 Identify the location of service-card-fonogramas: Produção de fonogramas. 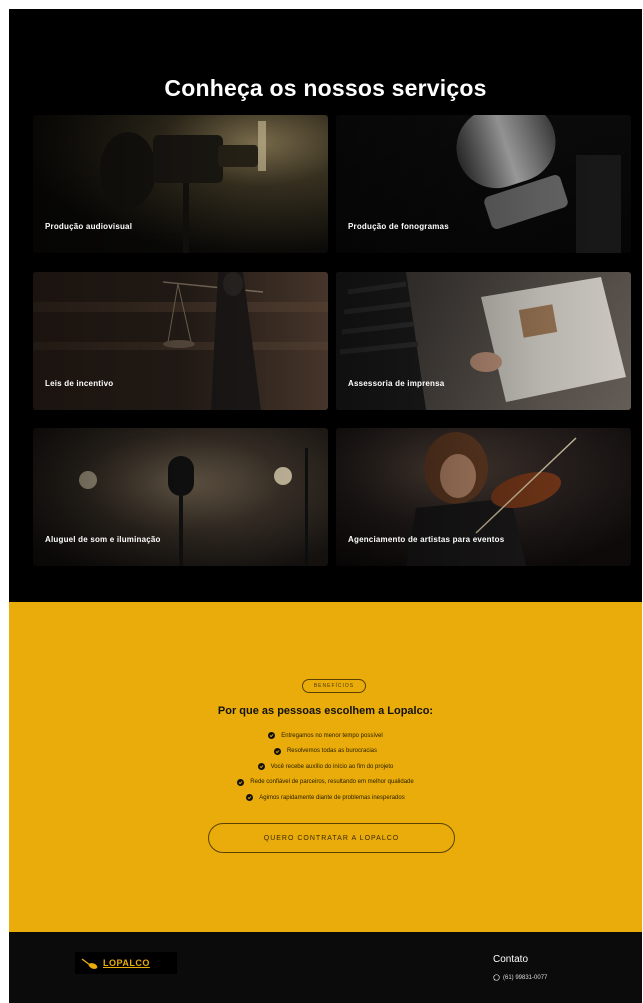
(483, 184).